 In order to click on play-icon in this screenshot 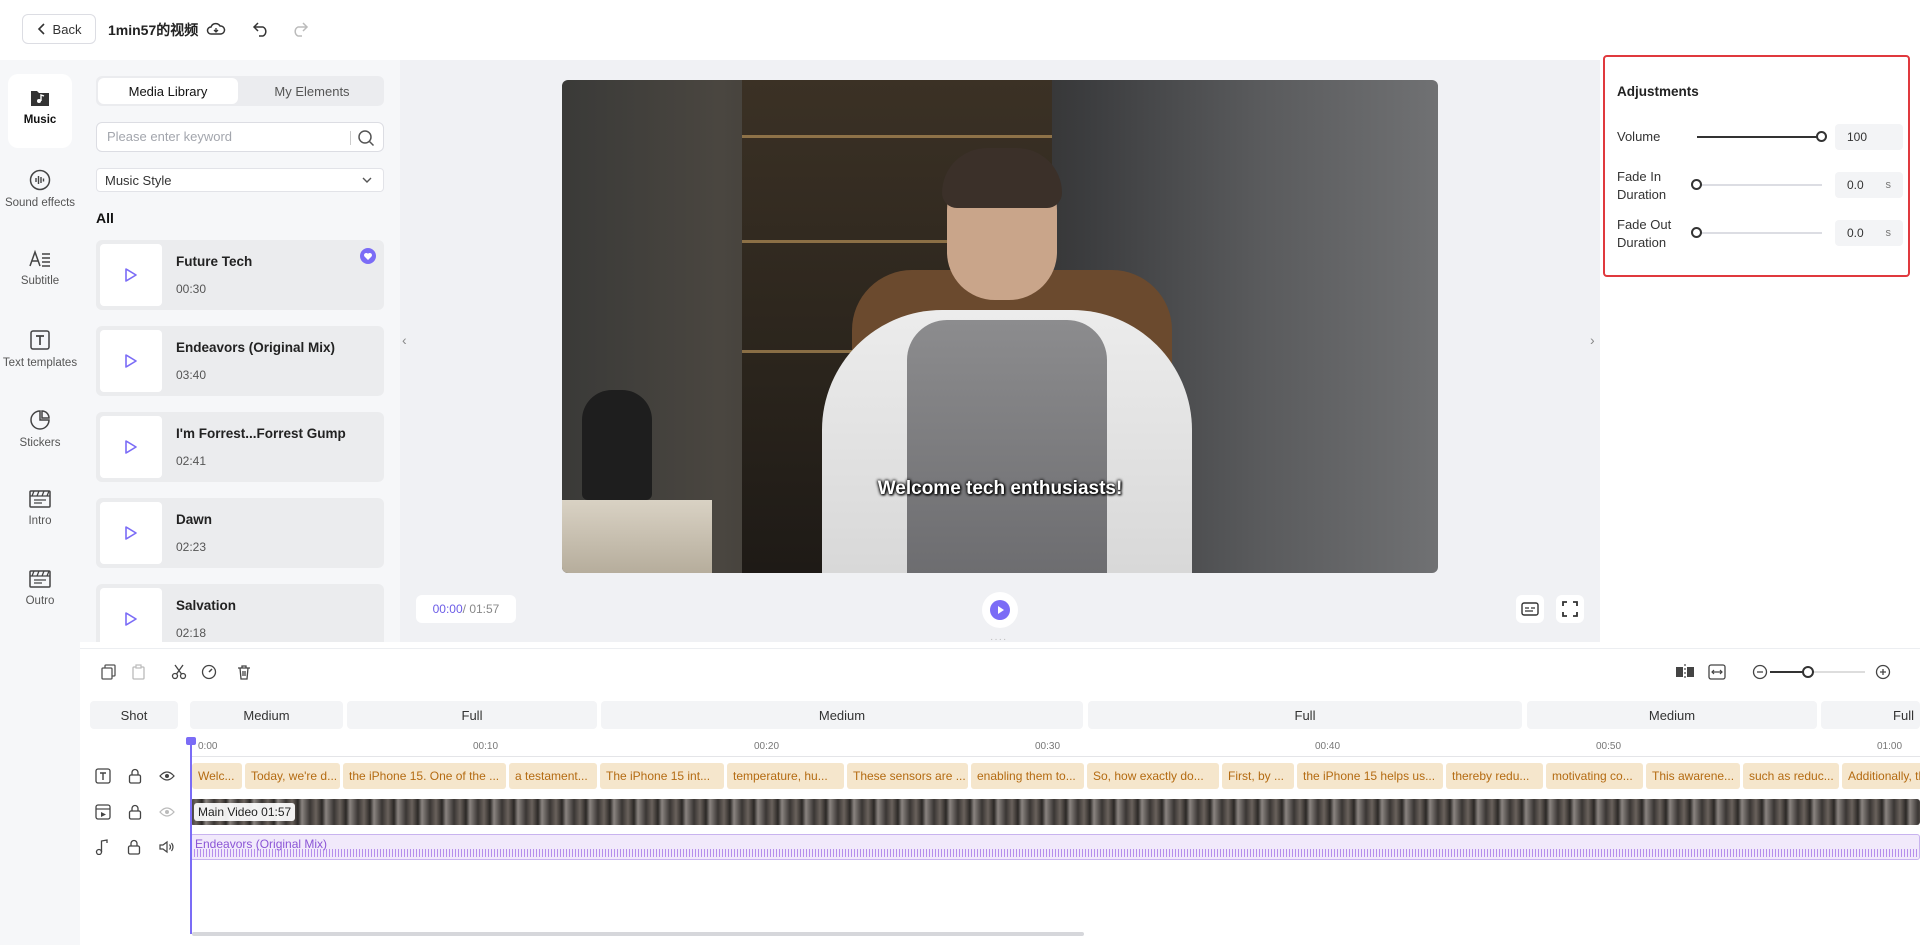, I will do `click(131, 275)`.